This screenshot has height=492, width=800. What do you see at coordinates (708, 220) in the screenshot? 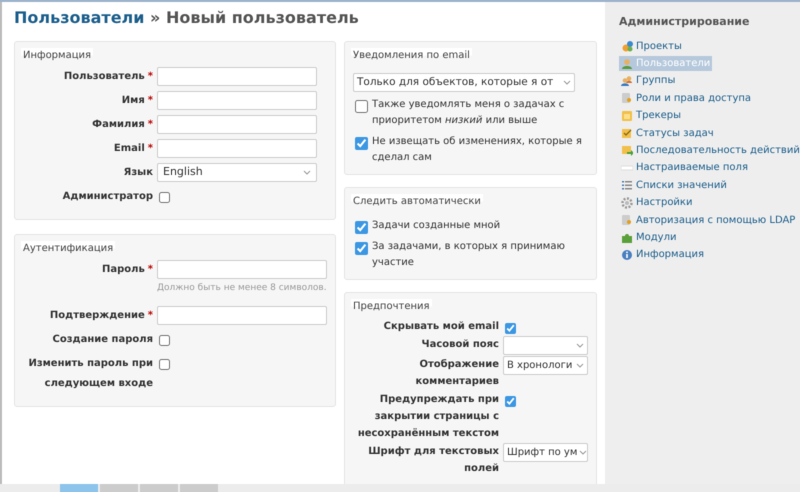
I see `sidebar-link: Авторизация с помощью LDAP` at bounding box center [708, 220].